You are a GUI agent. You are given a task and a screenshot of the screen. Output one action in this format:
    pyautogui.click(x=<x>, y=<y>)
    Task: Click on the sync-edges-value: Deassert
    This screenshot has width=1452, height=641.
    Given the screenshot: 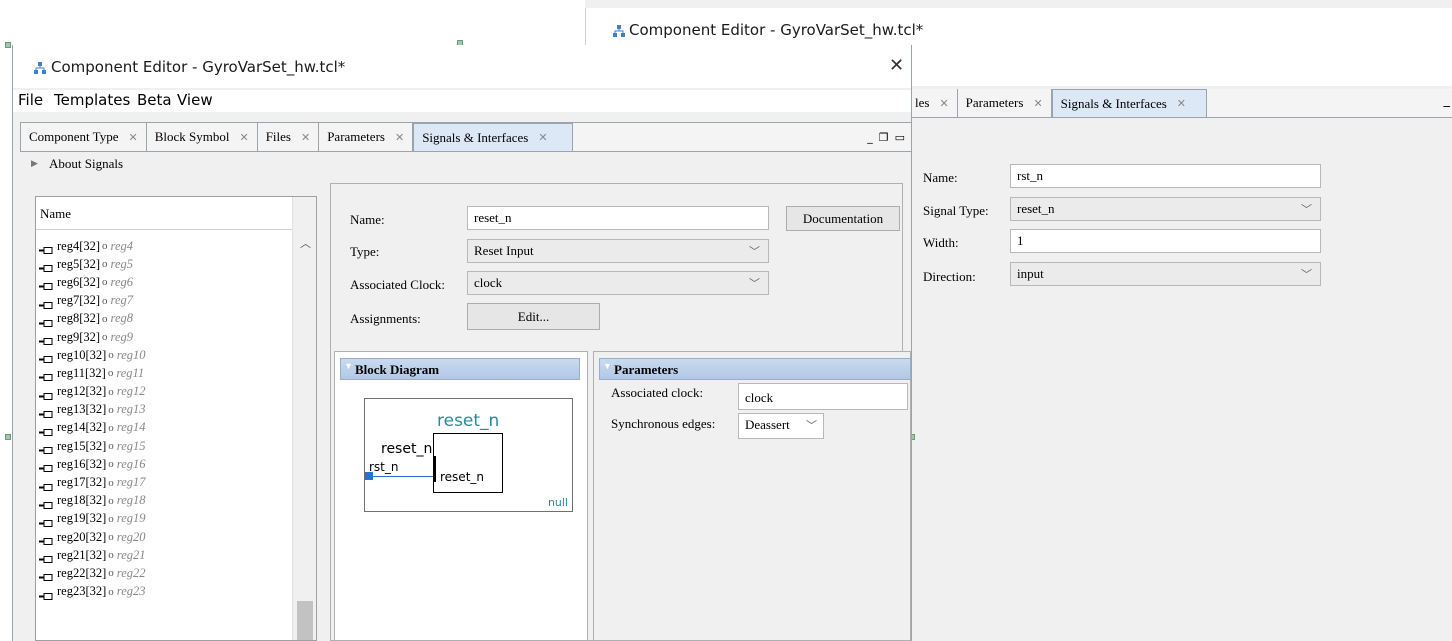 What is the action you would take?
    pyautogui.click(x=767, y=424)
    